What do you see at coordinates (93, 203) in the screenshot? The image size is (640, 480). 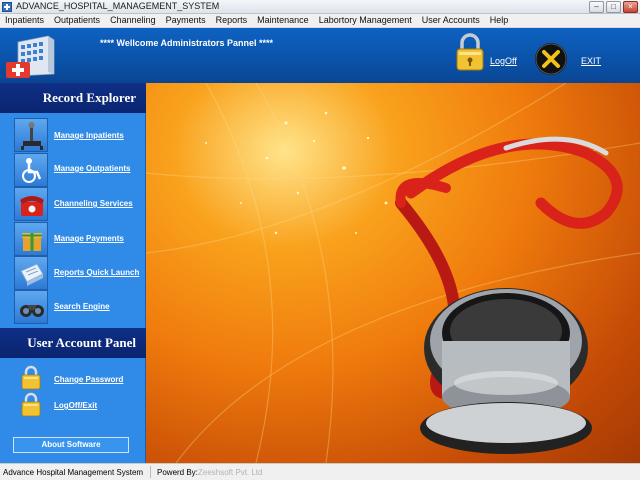 I see `channeling-services-link: Channeling Services` at bounding box center [93, 203].